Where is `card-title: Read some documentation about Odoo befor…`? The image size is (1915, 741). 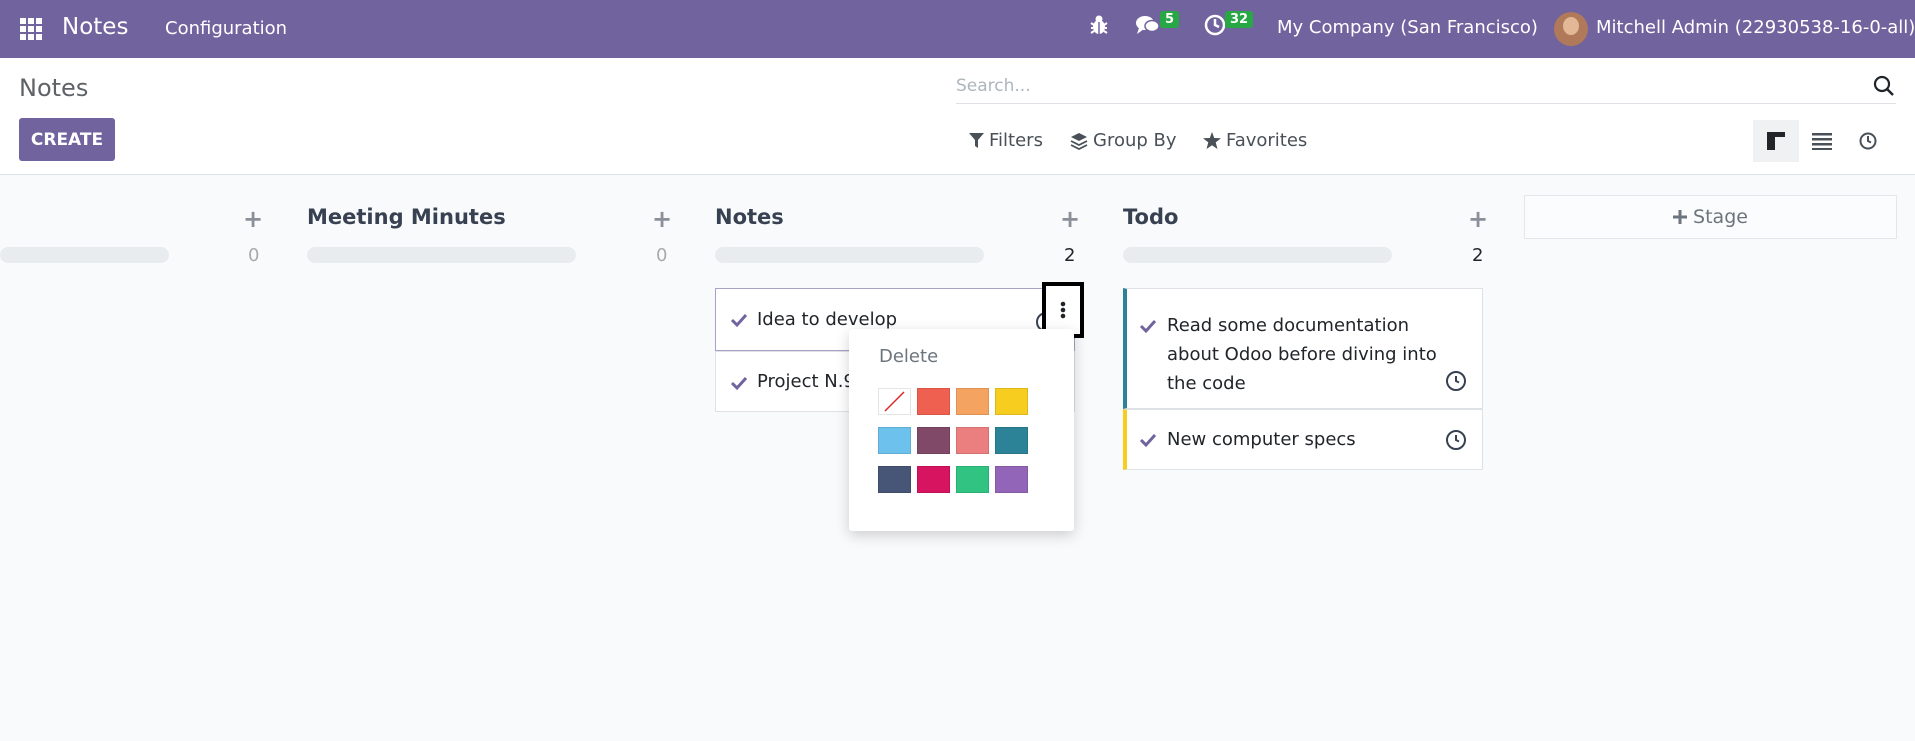
card-title: Read some documentation about Odoo befor… is located at coordinates (1302, 354).